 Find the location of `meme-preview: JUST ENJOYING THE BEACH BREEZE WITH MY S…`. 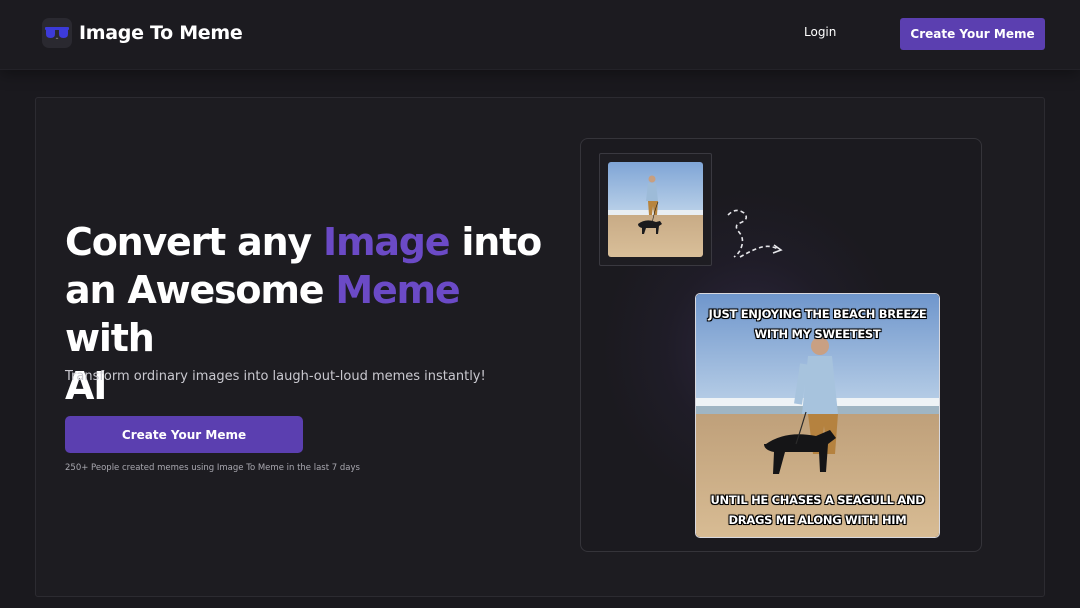

meme-preview: JUST ENJOYING THE BEACH BREEZE WITH MY S… is located at coordinates (817, 415).